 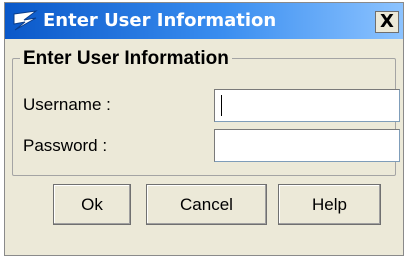 What do you see at coordinates (67, 104) in the screenshot?
I see `username-label: Username :` at bounding box center [67, 104].